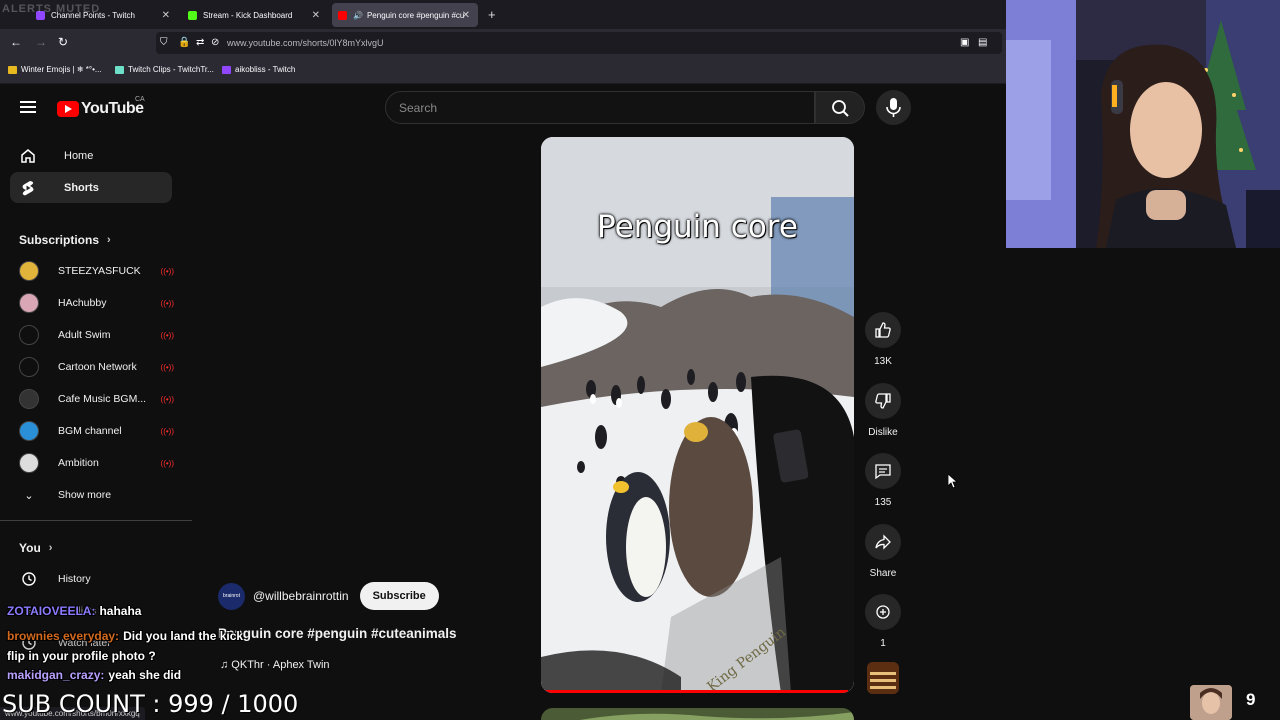  Describe the element at coordinates (81, 187) in the screenshot. I see `sidebar-item-label: Shorts` at that location.